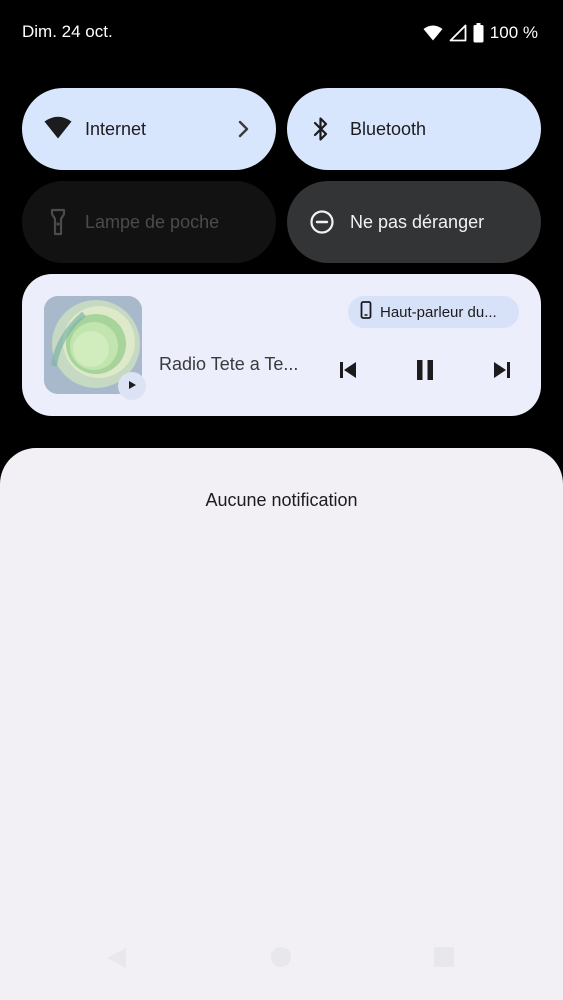  What do you see at coordinates (58, 222) in the screenshot?
I see `flashlight-icon` at bounding box center [58, 222].